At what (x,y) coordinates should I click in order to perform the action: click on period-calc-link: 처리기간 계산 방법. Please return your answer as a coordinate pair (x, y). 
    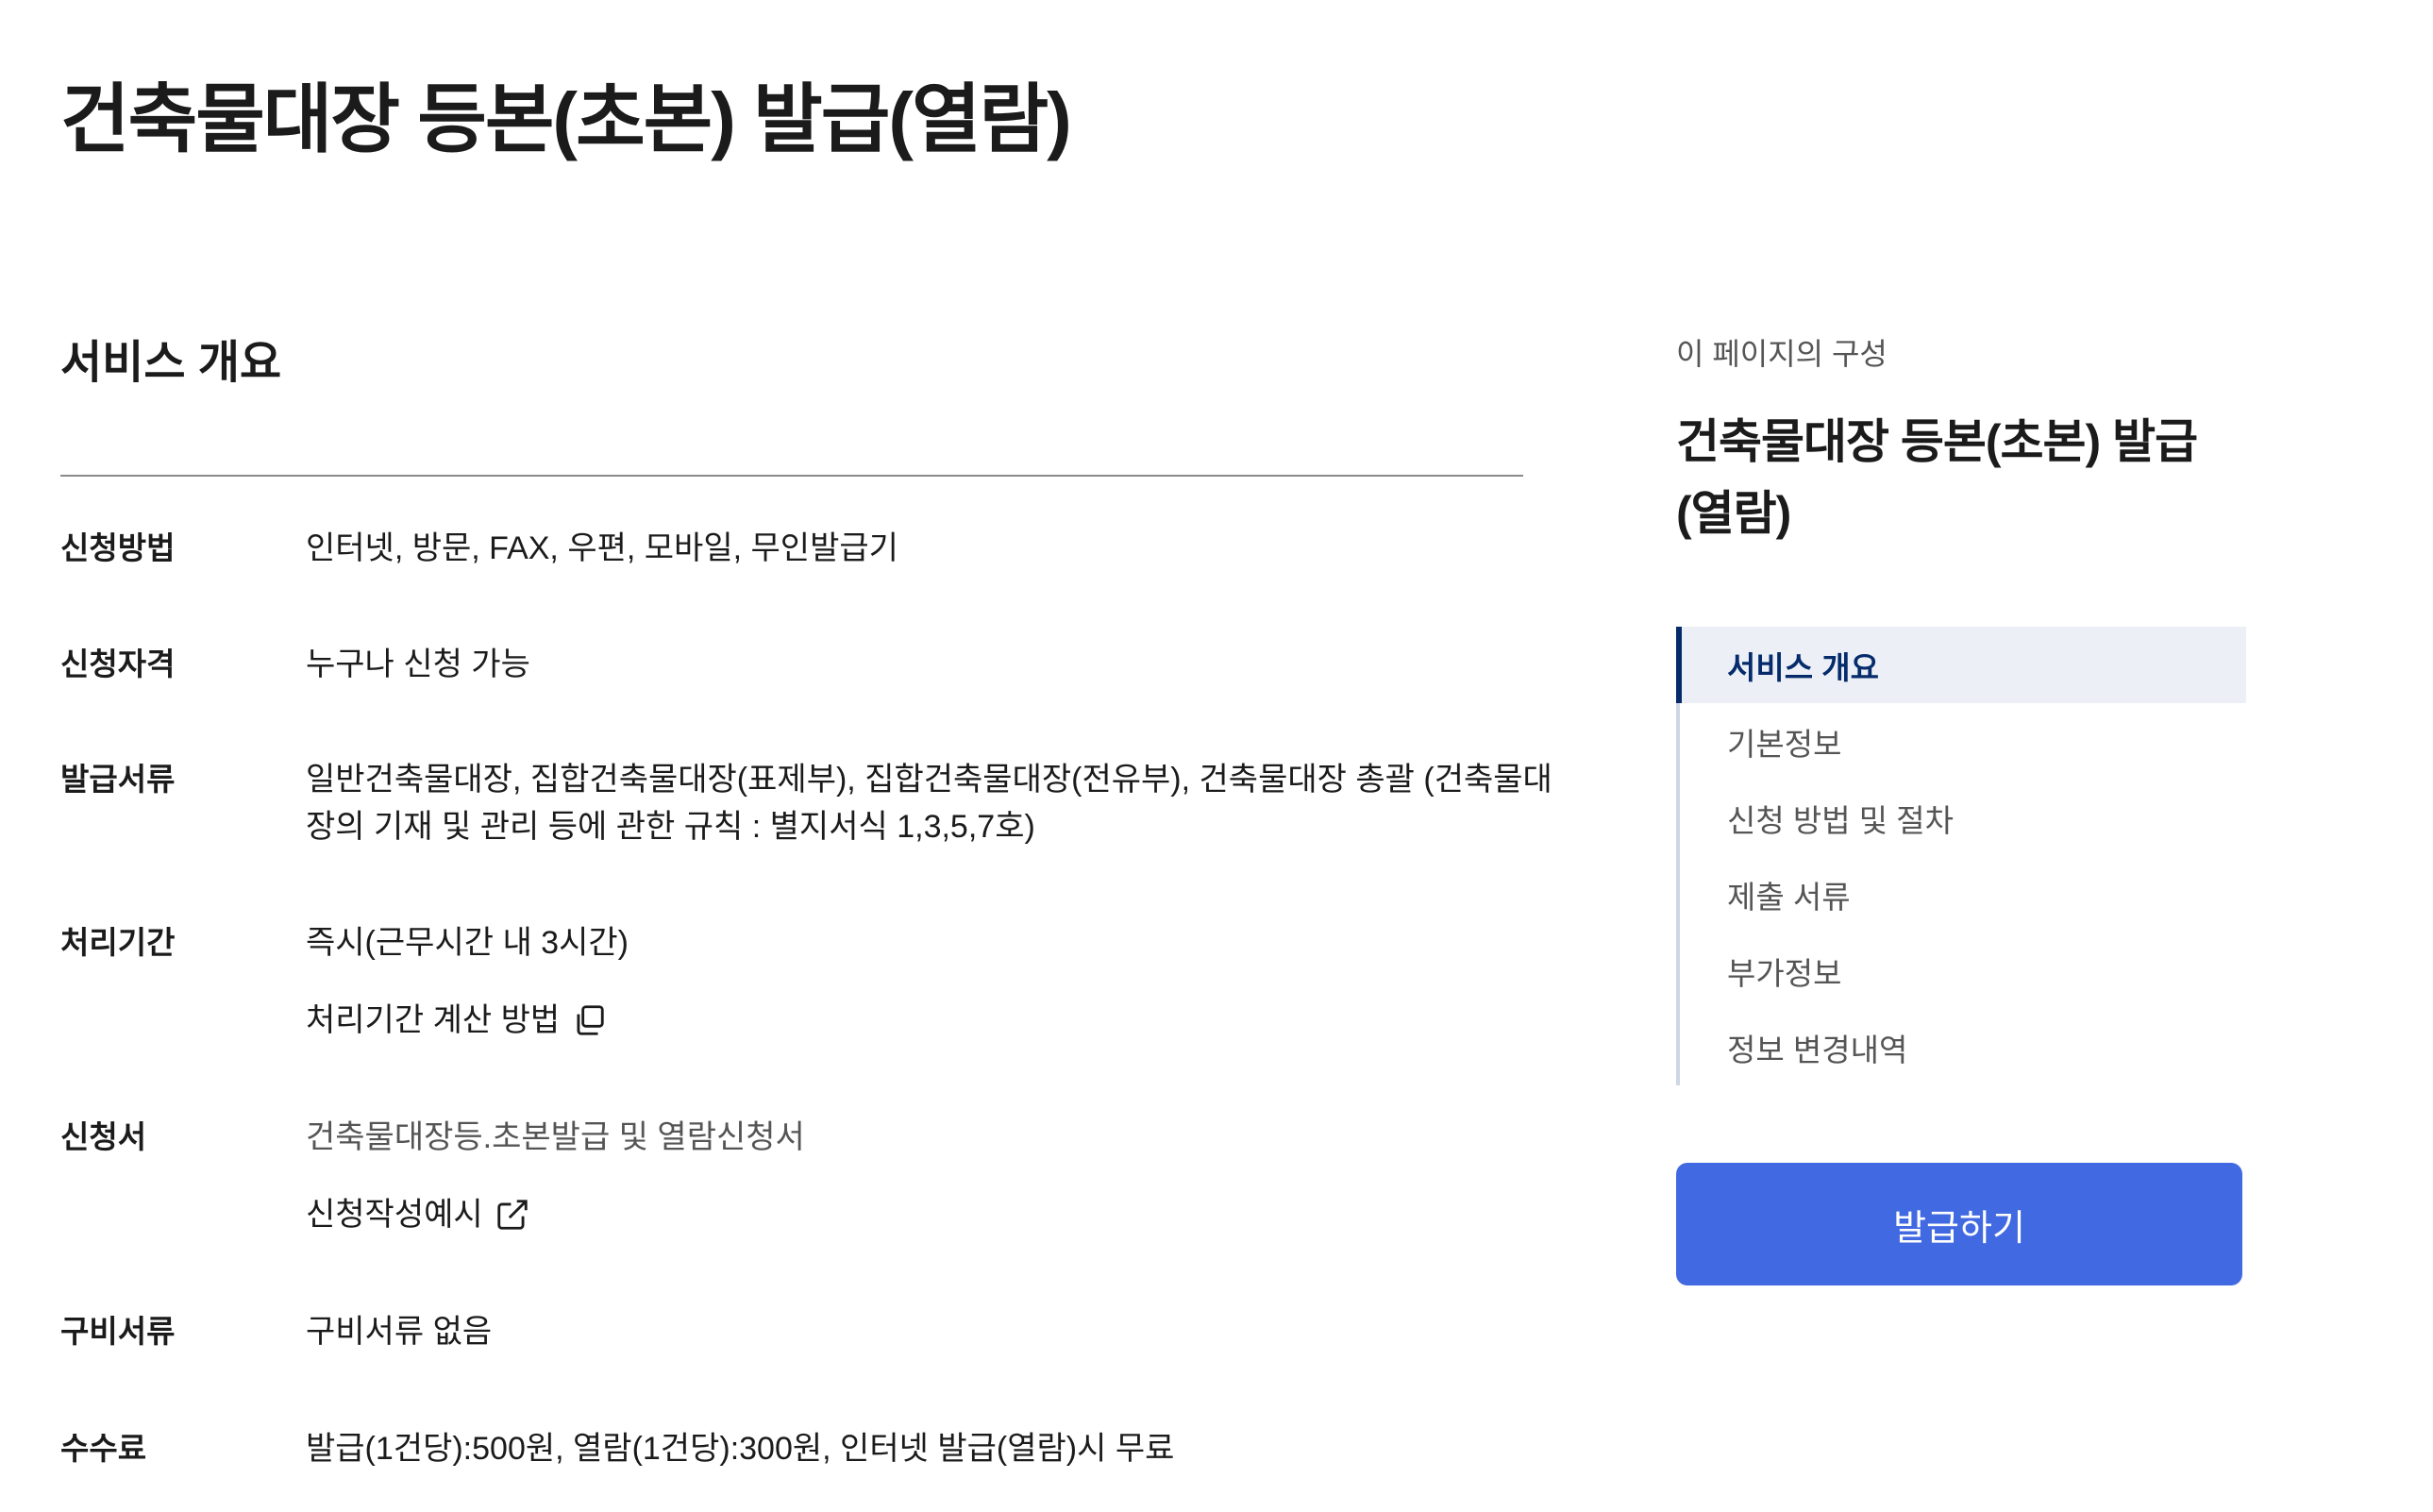
    Looking at the image, I should click on (456, 1020).